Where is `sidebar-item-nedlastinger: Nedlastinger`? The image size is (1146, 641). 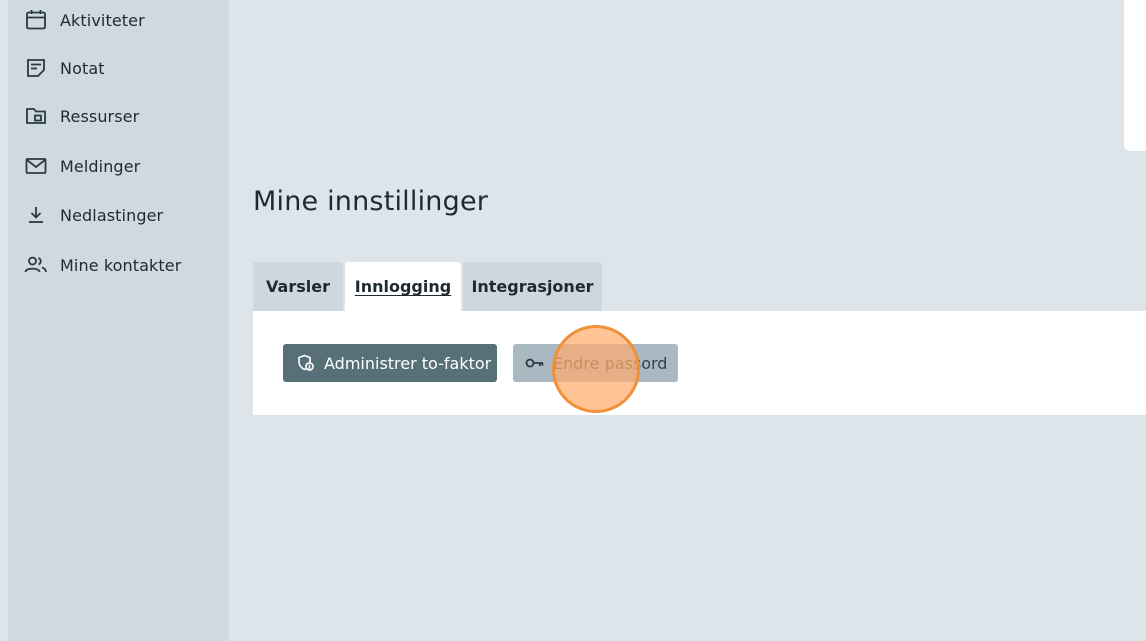
sidebar-item-nedlastinger: Nedlastinger is located at coordinates (93, 215).